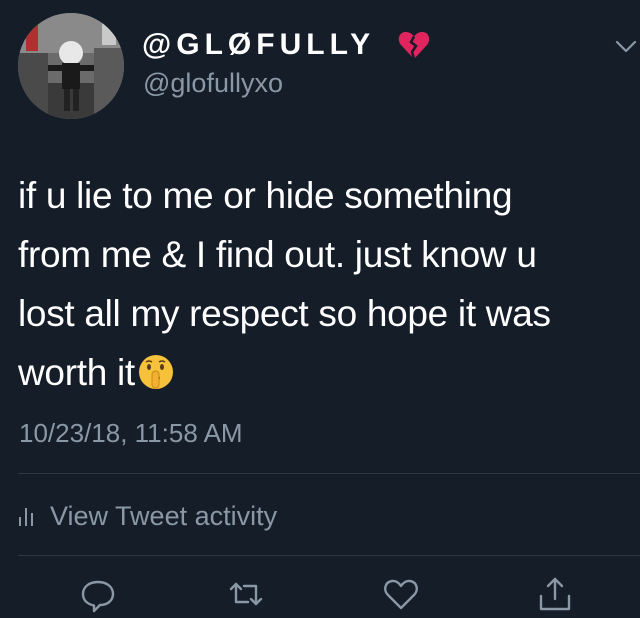  I want to click on share-icon, so click(555, 594).